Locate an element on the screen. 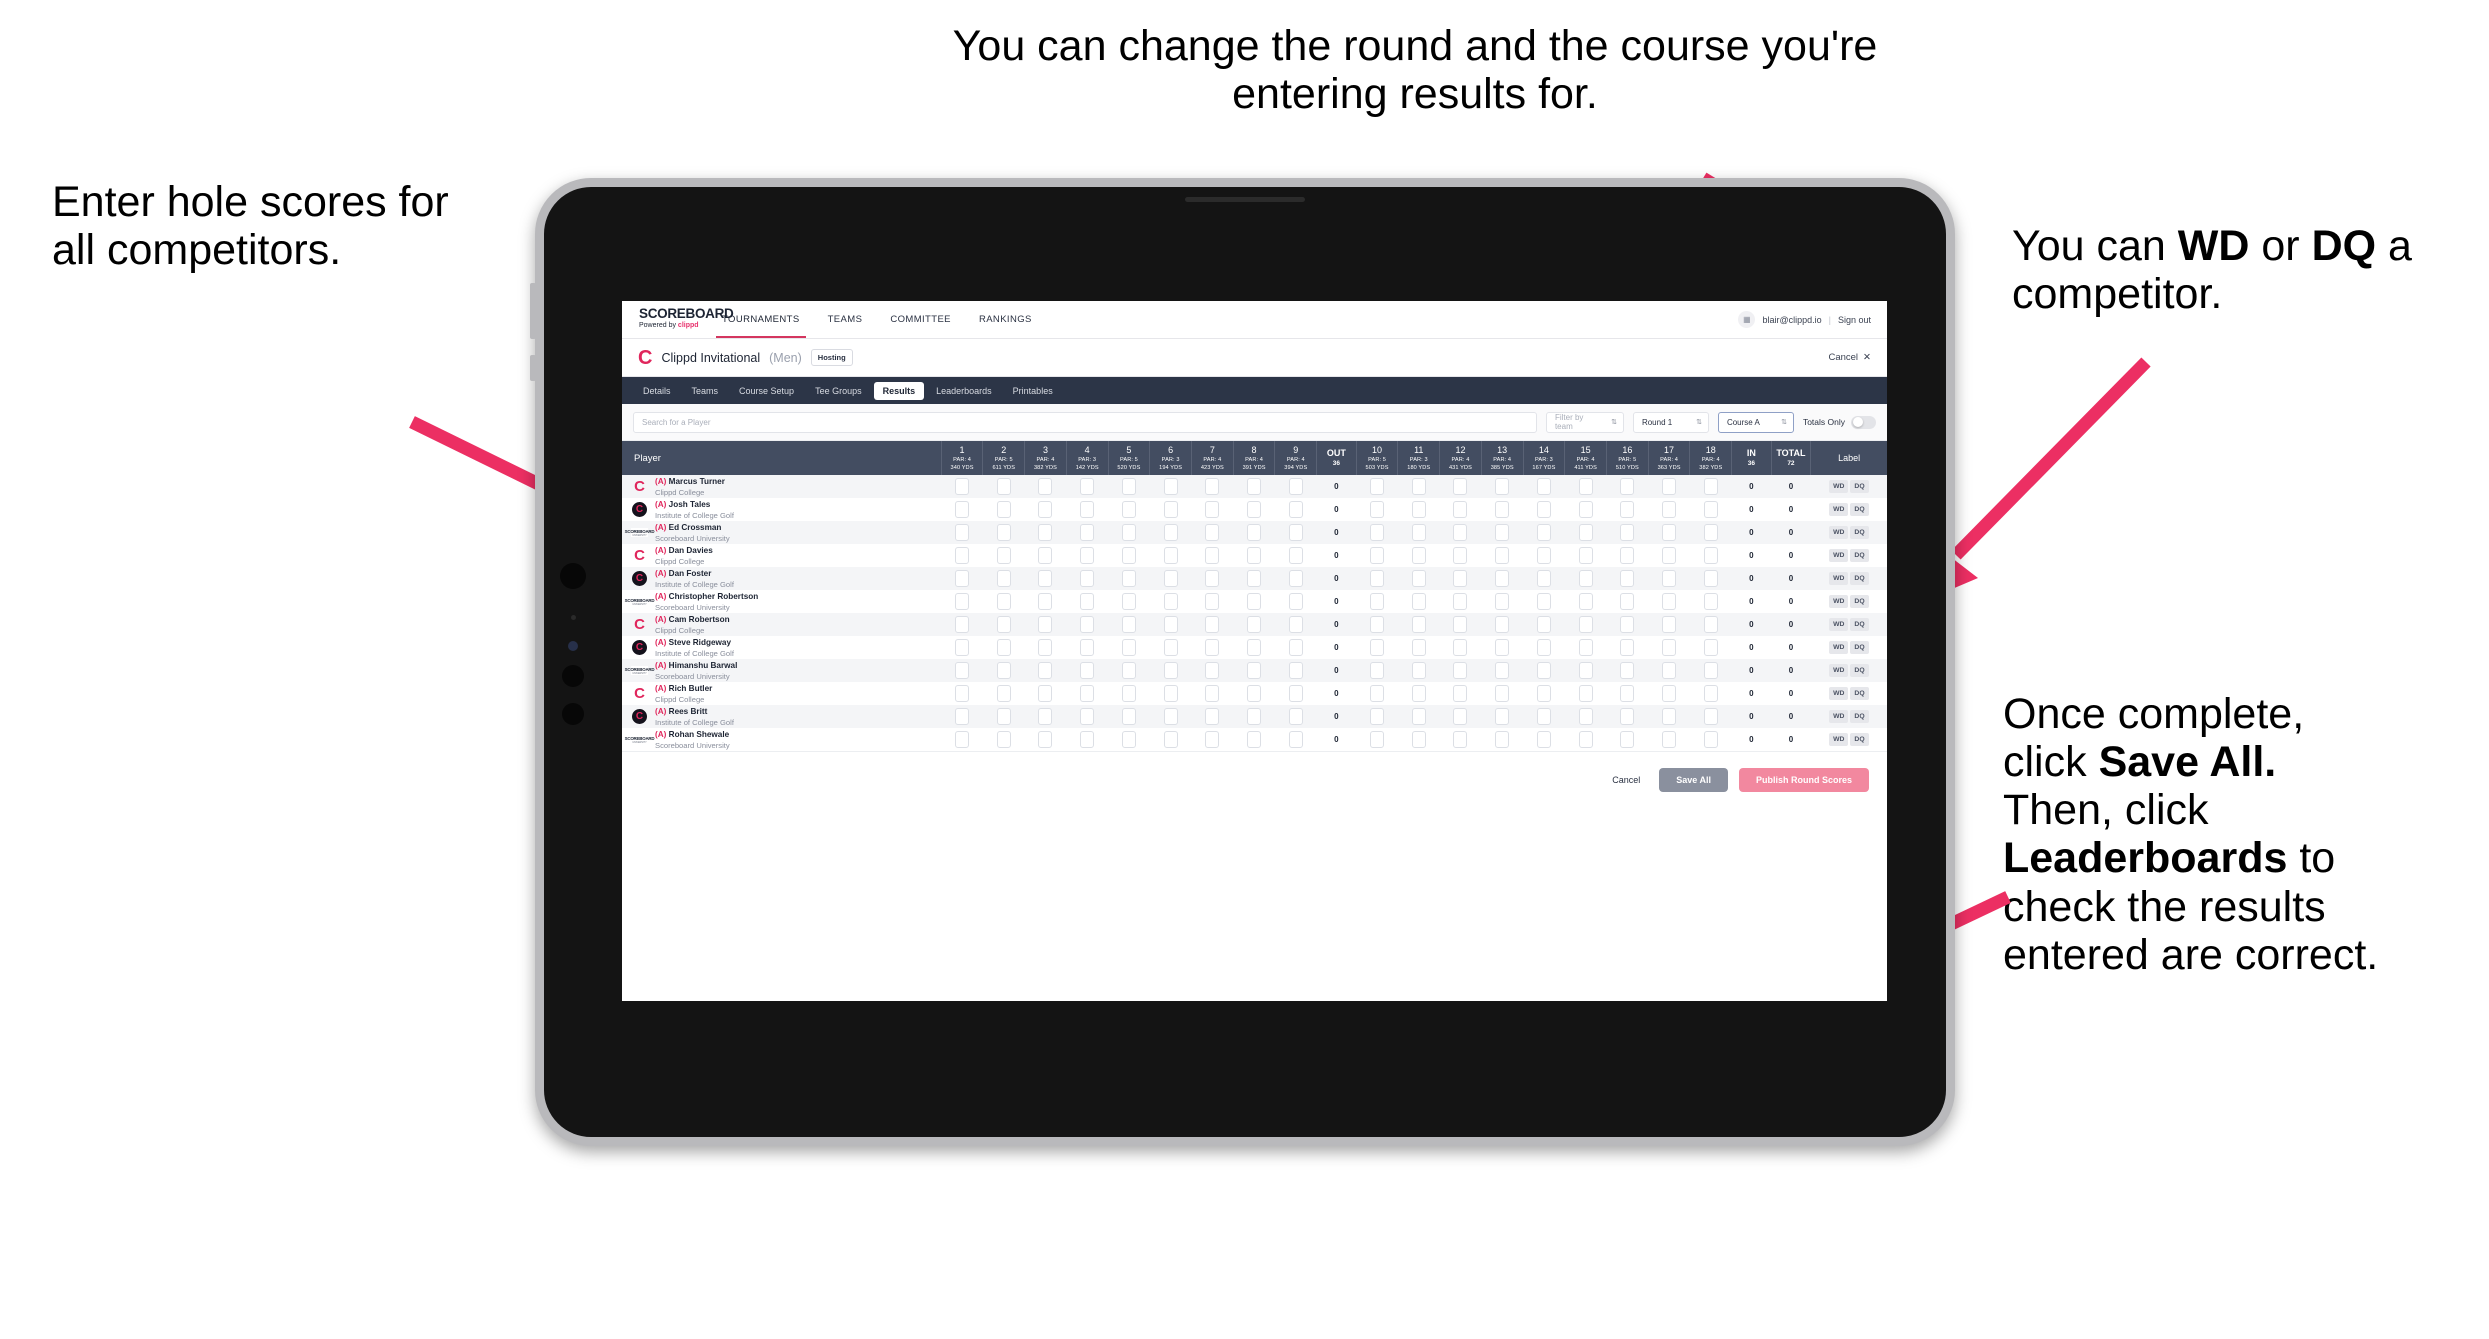  hole-7-score-input is located at coordinates (1212, 647).